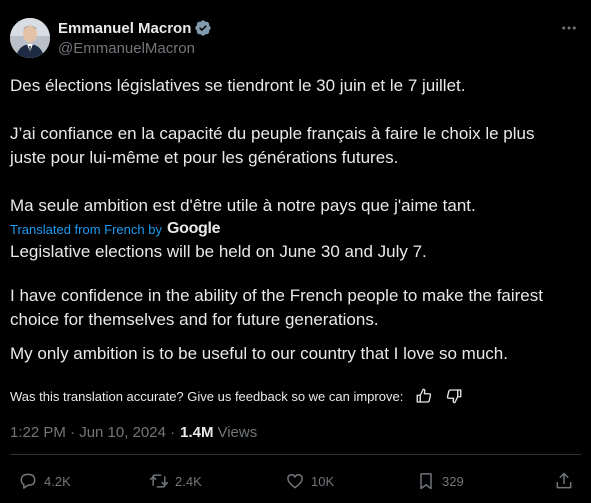  I want to click on reply-icon, so click(28, 481).